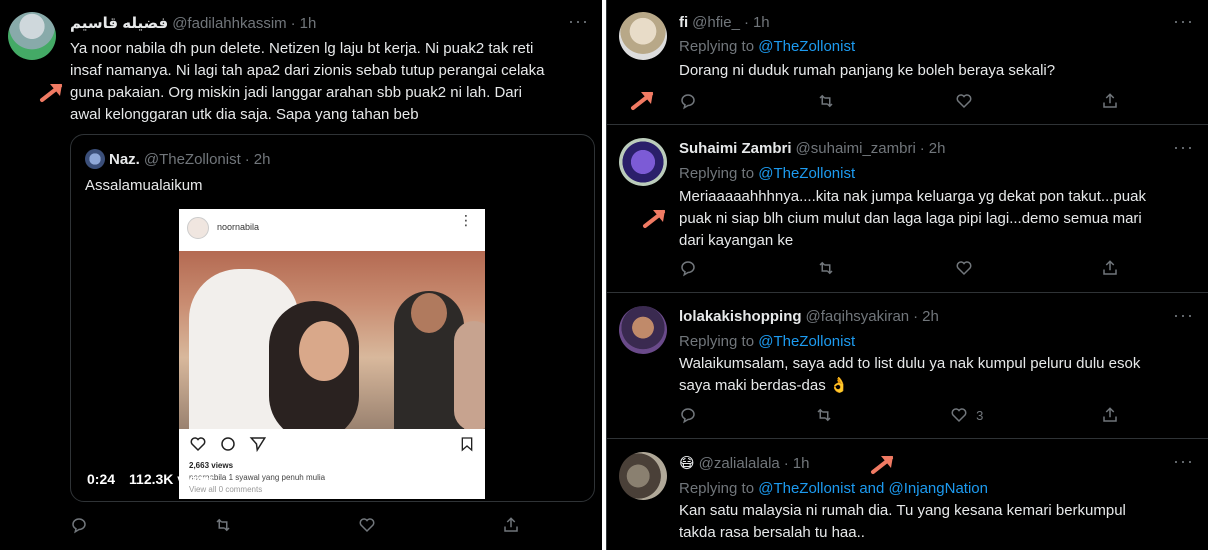 This screenshot has height=550, width=1208. I want to click on video-duration: 0:24, so click(101, 479).